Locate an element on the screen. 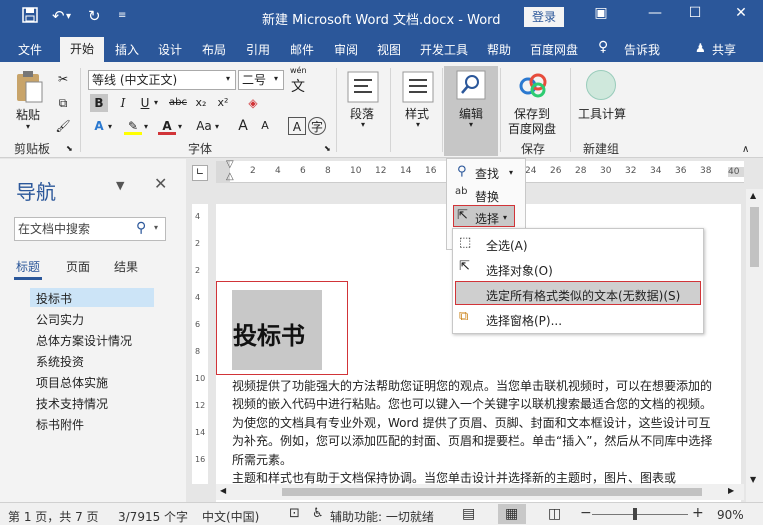  tab-insert: 插入 is located at coordinates (127, 49).